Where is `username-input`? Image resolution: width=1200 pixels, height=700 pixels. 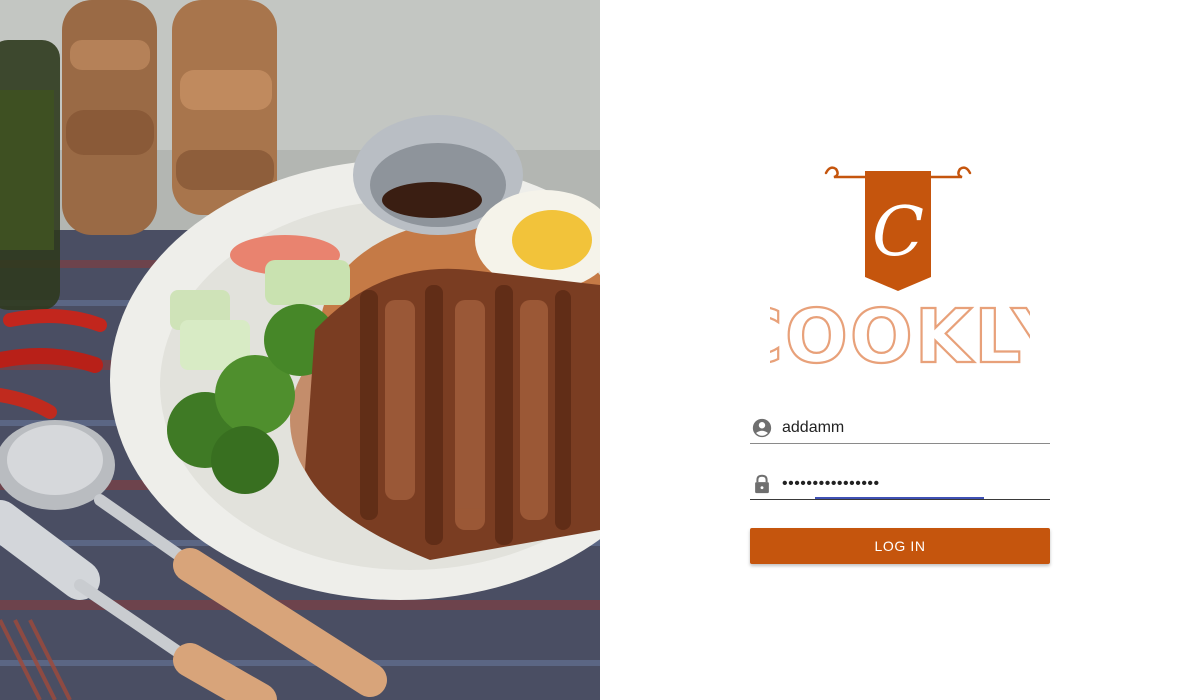
username-input is located at coordinates (907, 428).